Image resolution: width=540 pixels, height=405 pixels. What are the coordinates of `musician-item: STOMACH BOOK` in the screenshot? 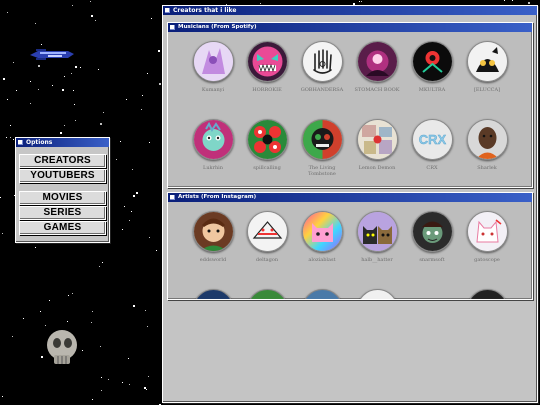 It's located at (377, 67).